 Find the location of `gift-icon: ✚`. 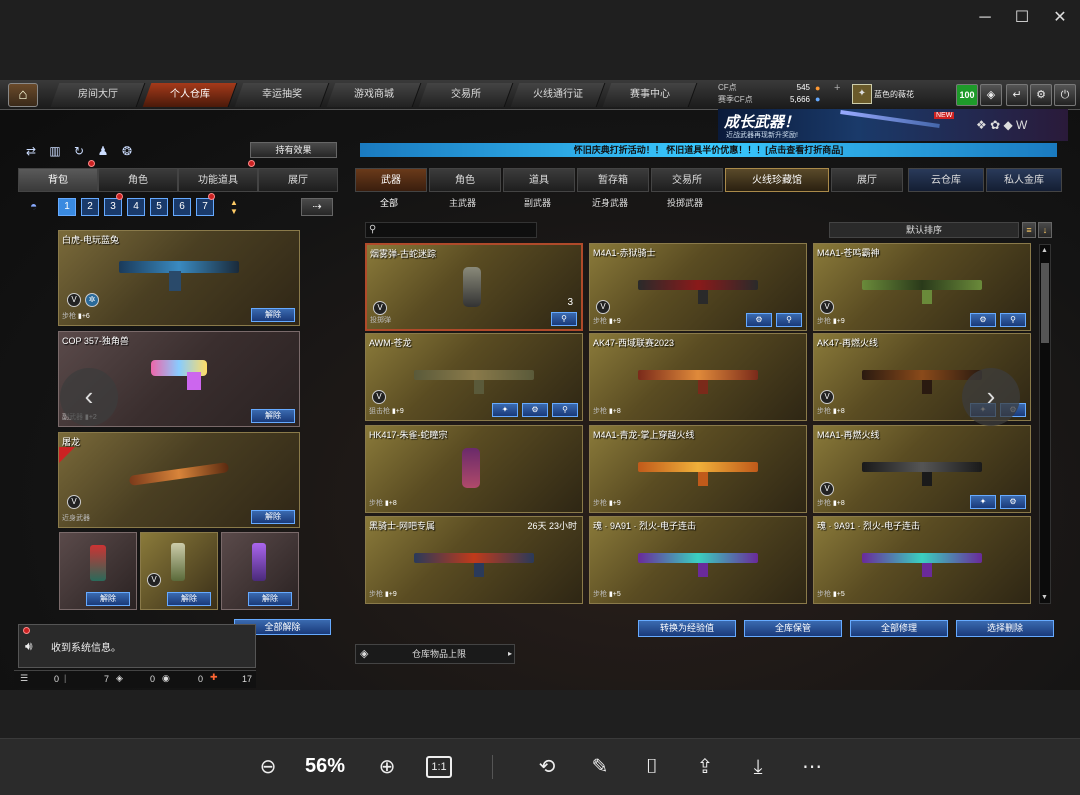

gift-icon: ✚ is located at coordinates (214, 677).